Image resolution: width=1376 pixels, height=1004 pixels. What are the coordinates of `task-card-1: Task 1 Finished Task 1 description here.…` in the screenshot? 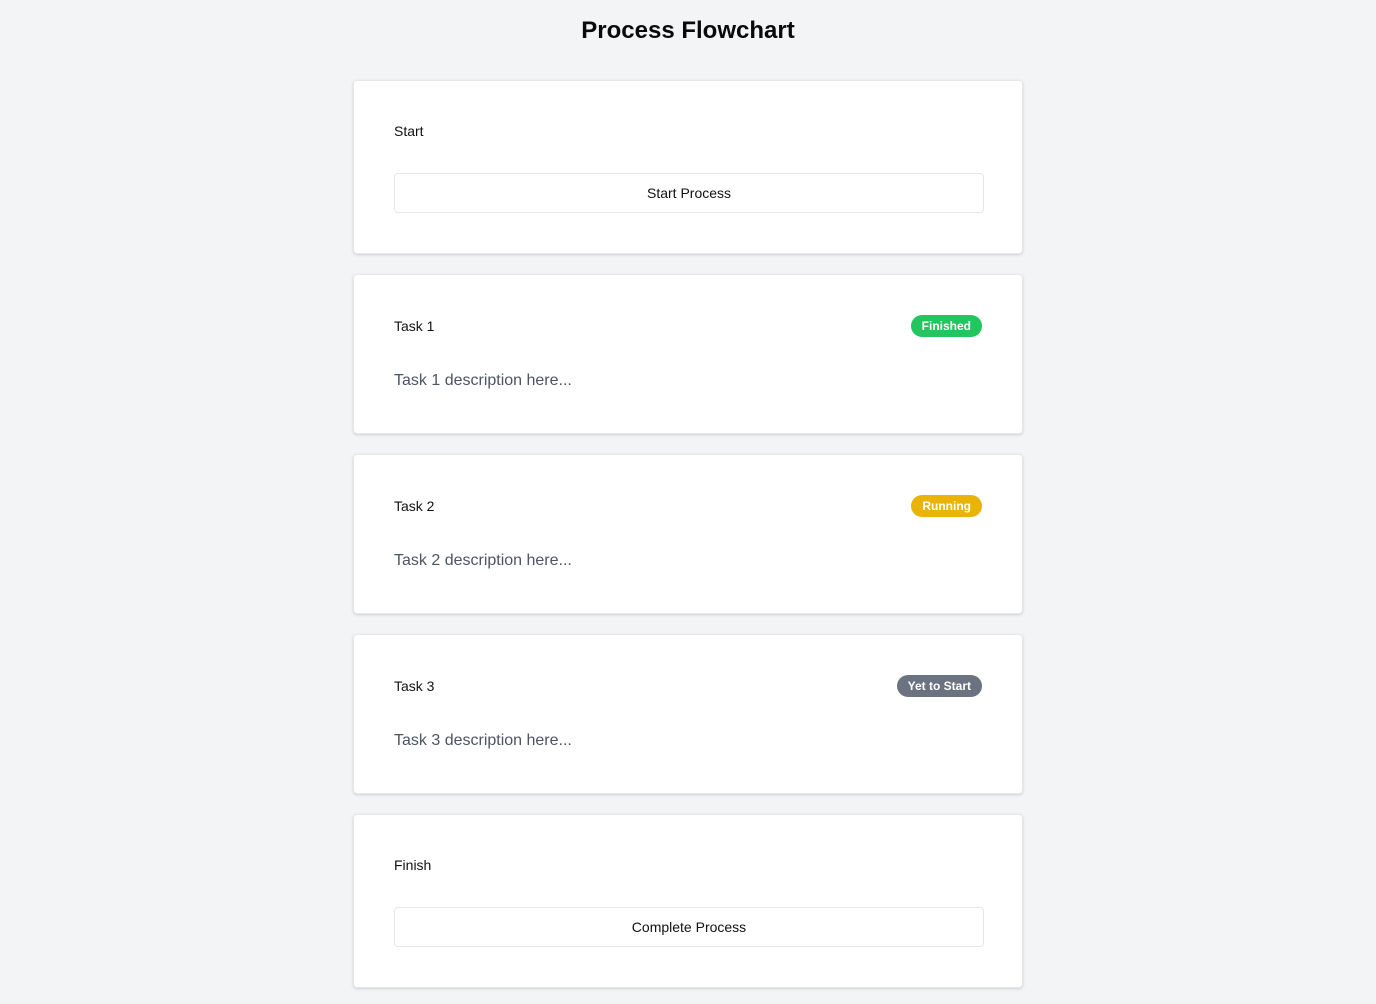 It's located at (688, 354).